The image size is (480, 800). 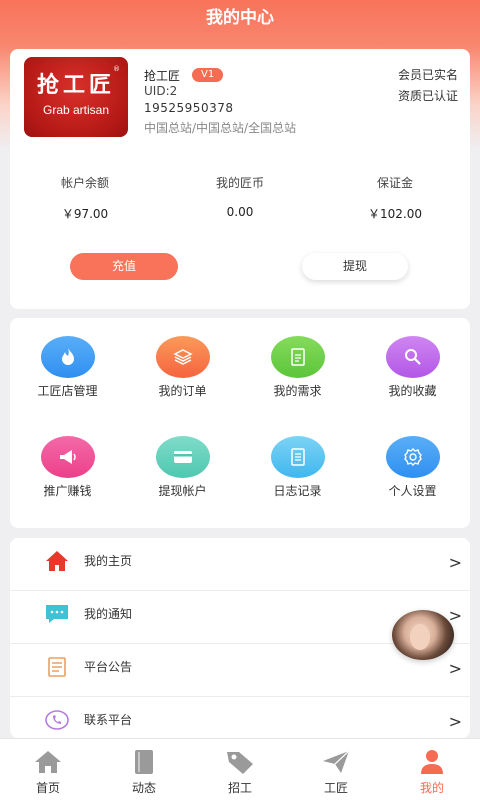 I want to click on grid-item-withdraw-account: 提现帐户, so click(x=182, y=467).